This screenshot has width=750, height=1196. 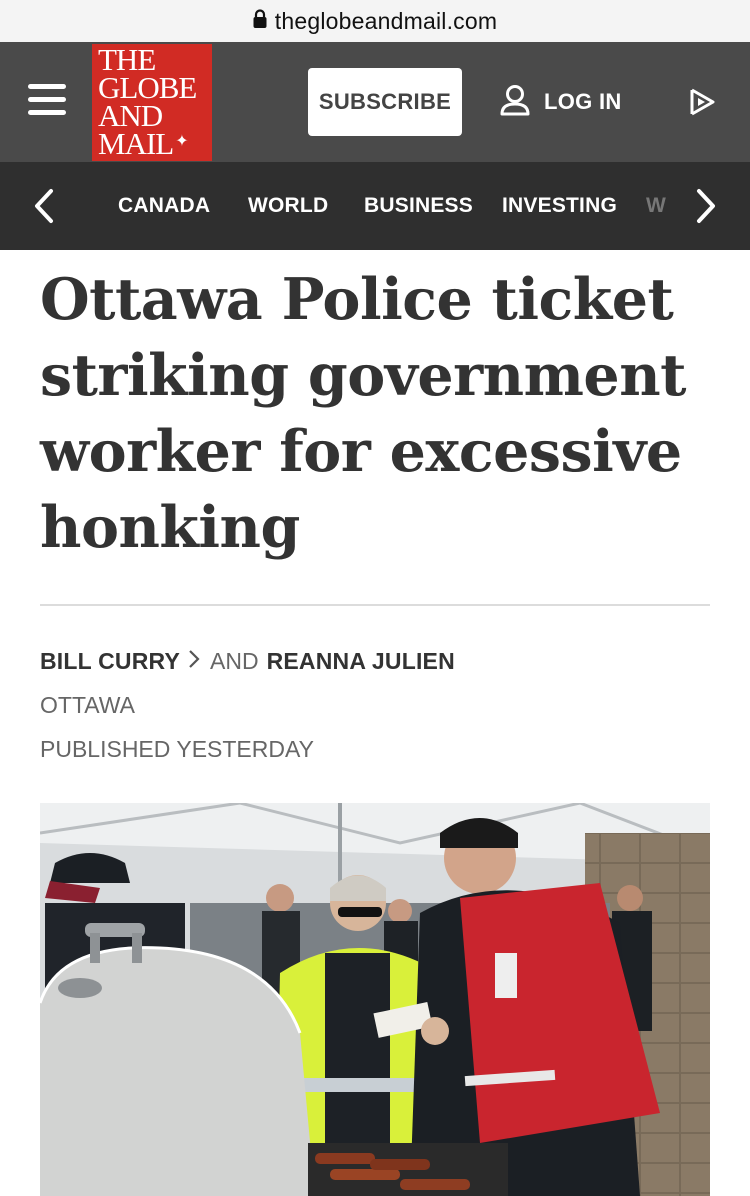 What do you see at coordinates (288, 206) in the screenshot?
I see `nav-item-world: WORLD` at bounding box center [288, 206].